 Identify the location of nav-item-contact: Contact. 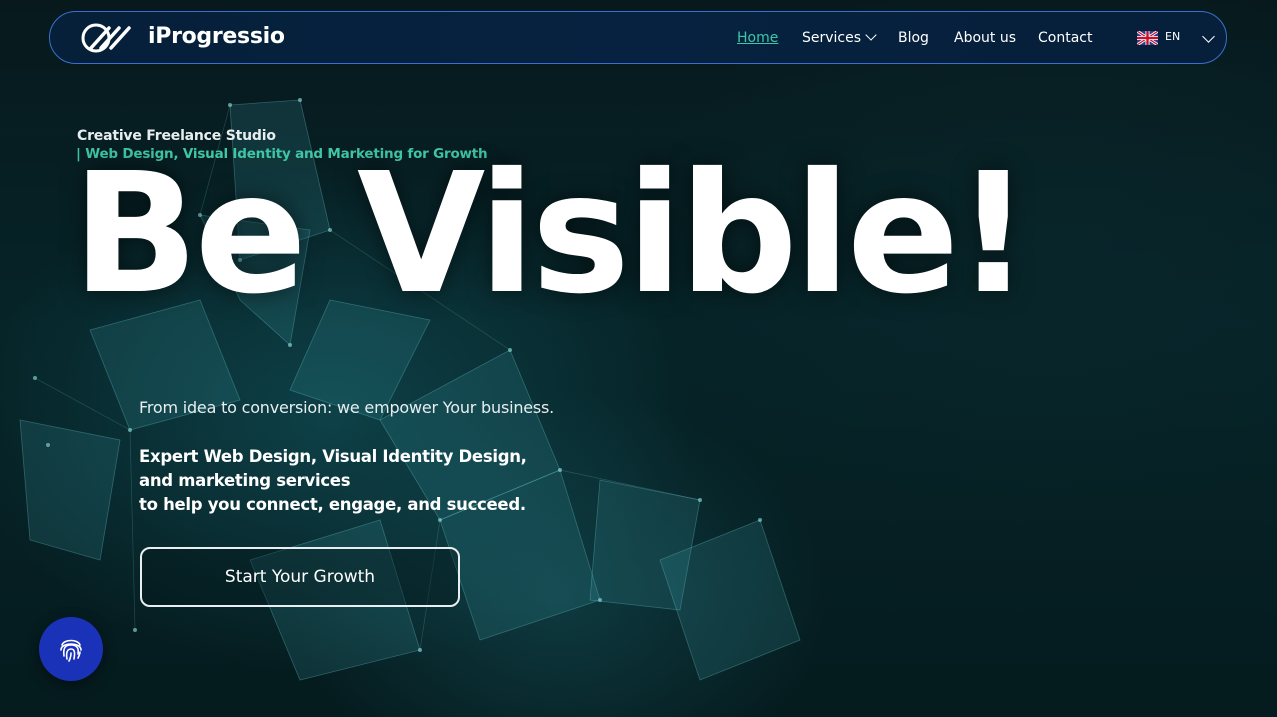
(1065, 38).